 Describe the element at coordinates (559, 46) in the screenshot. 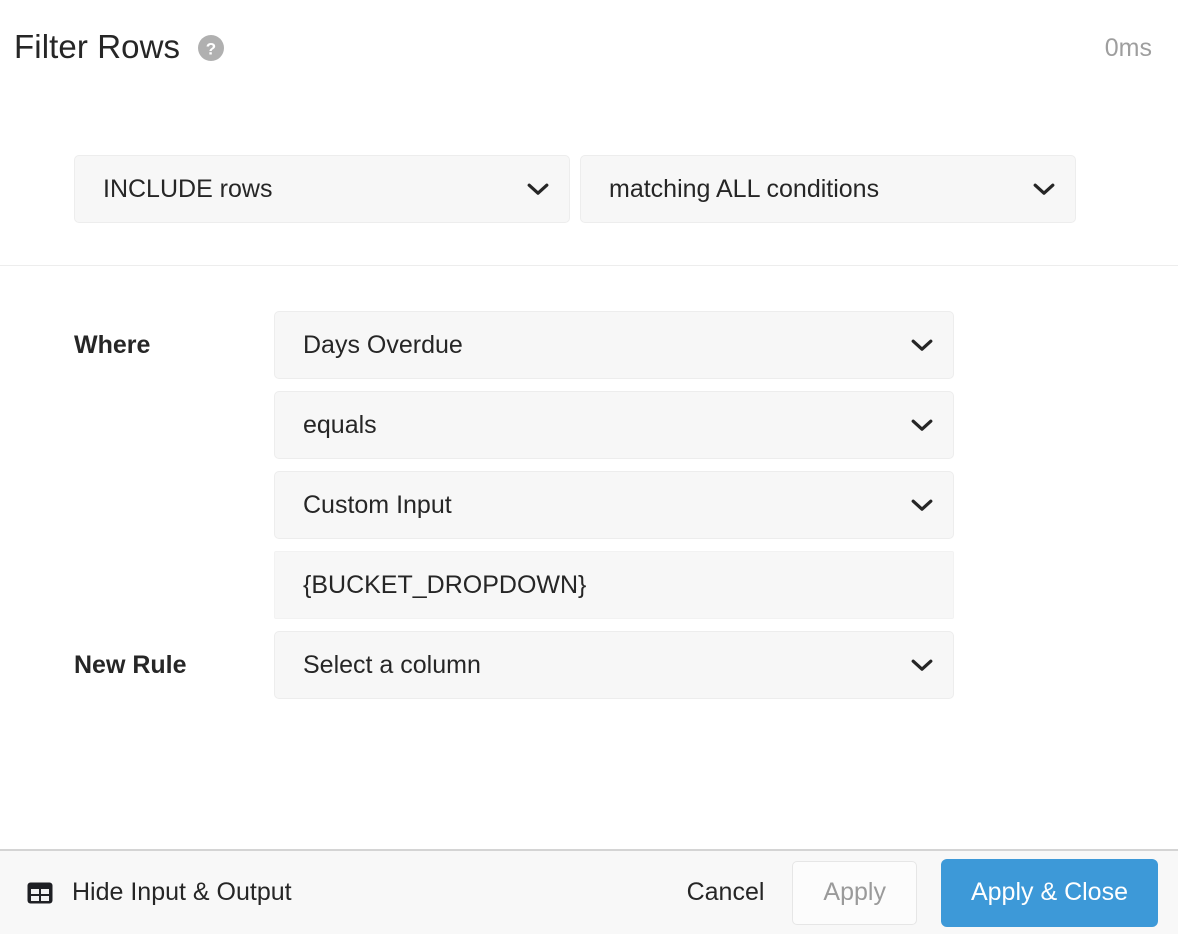

I see `title-group: Filter Rows ?` at that location.